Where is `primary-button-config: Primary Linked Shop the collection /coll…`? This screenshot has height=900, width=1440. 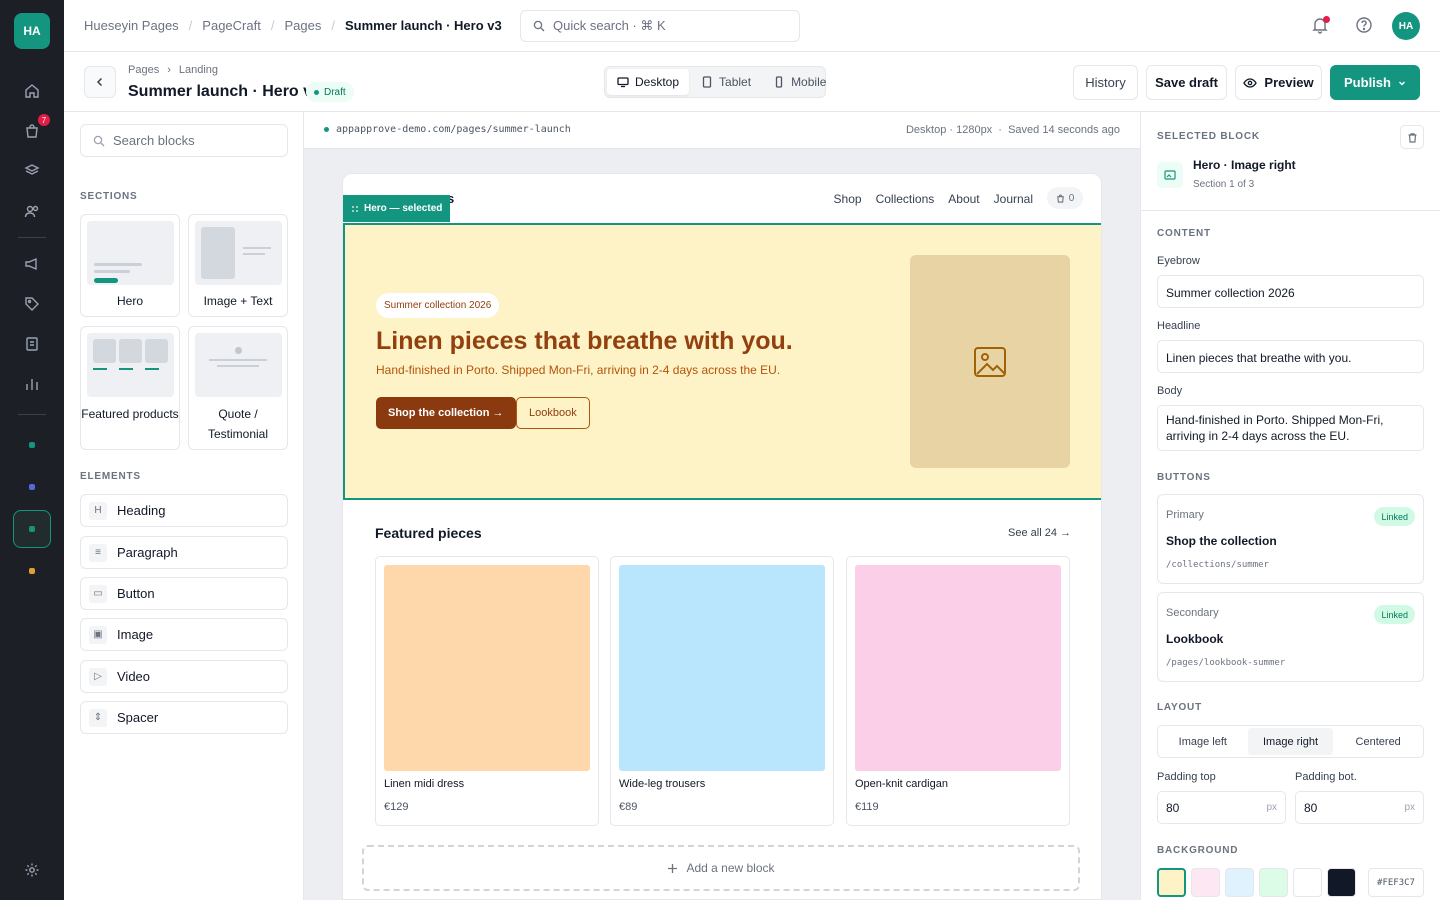 primary-button-config: Primary Linked Shop the collection /coll… is located at coordinates (1290, 539).